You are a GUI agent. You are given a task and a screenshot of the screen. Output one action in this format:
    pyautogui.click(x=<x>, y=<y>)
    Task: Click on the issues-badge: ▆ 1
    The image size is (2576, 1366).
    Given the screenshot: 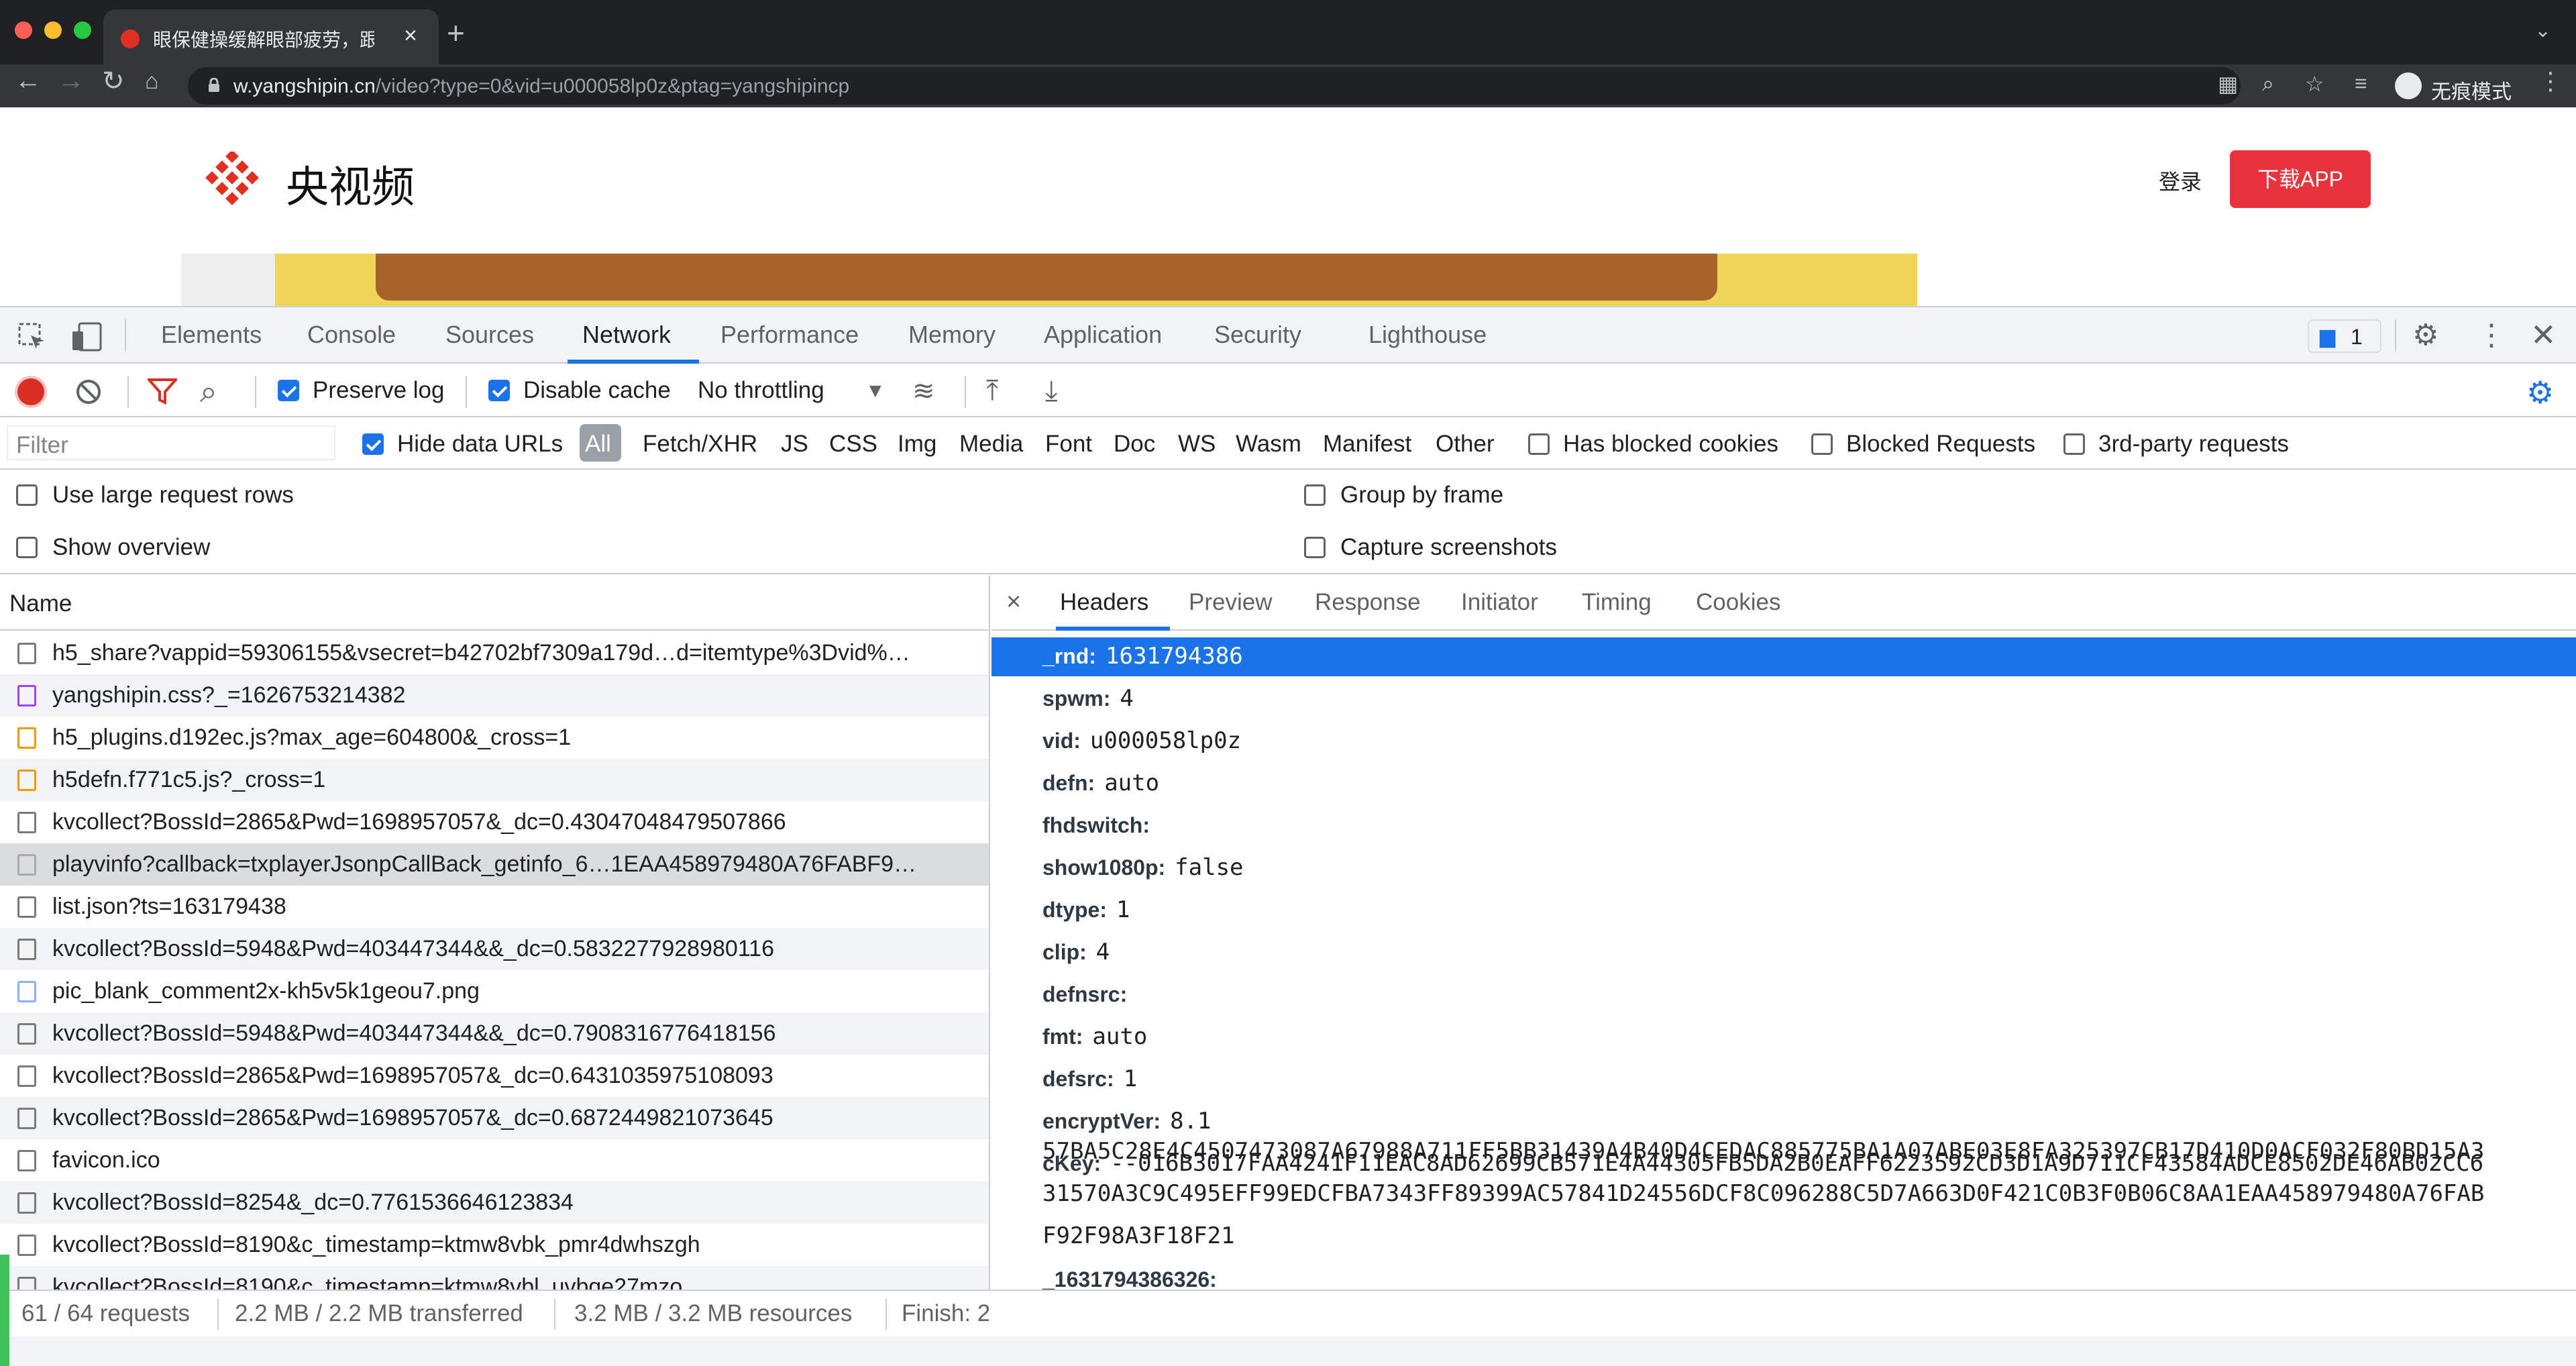 What is the action you would take?
    pyautogui.click(x=2344, y=336)
    